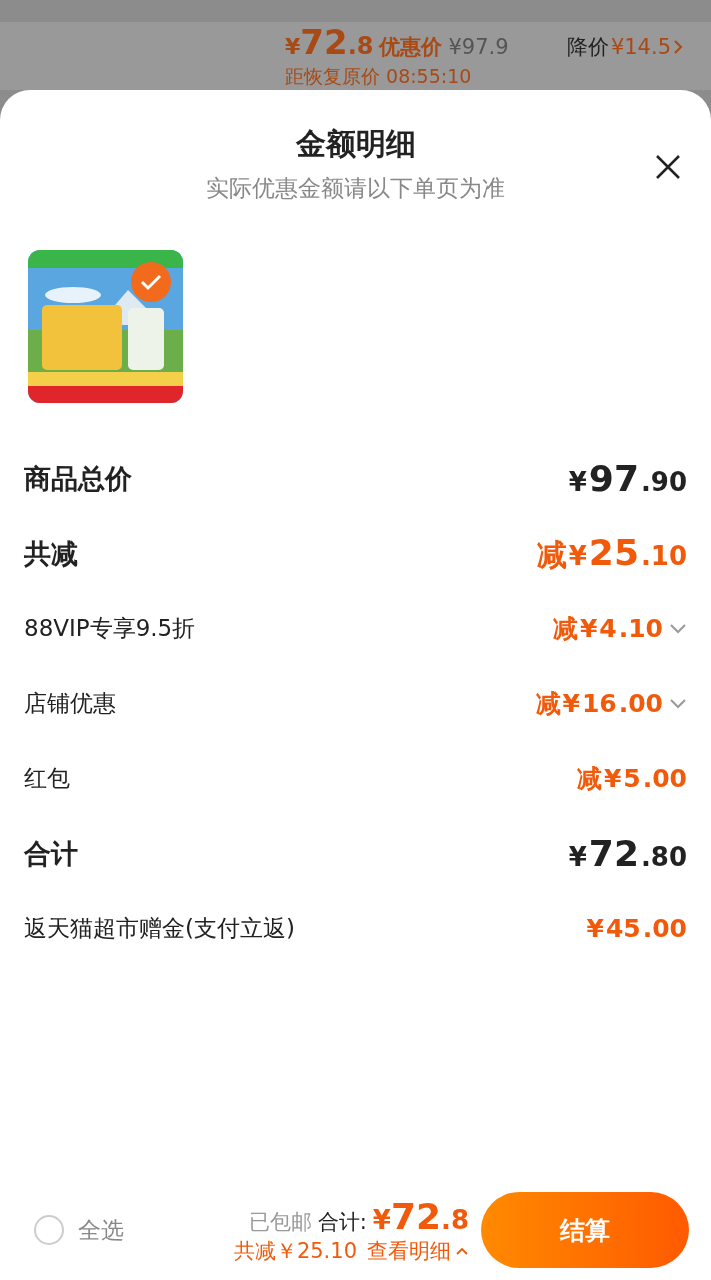 The image size is (711, 1280). Describe the element at coordinates (51, 553) in the screenshot. I see `row-label: 共减` at that location.